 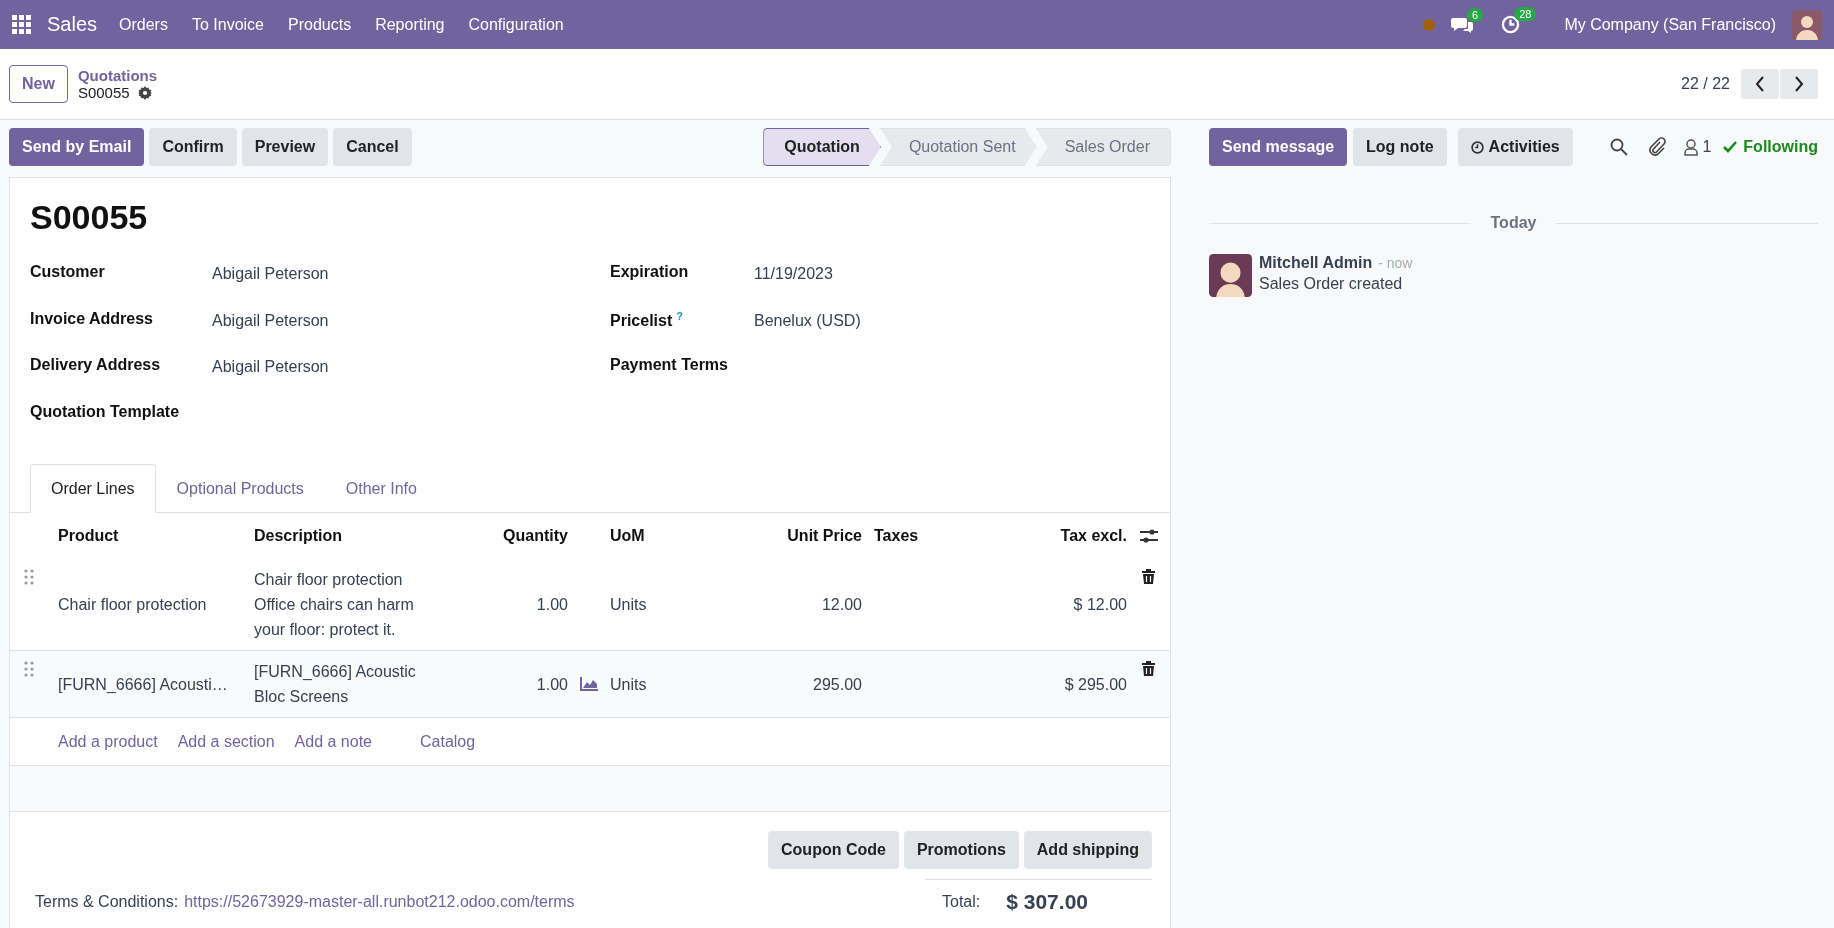 What do you see at coordinates (1475, 14) in the screenshot?
I see `message-count: 6` at bounding box center [1475, 14].